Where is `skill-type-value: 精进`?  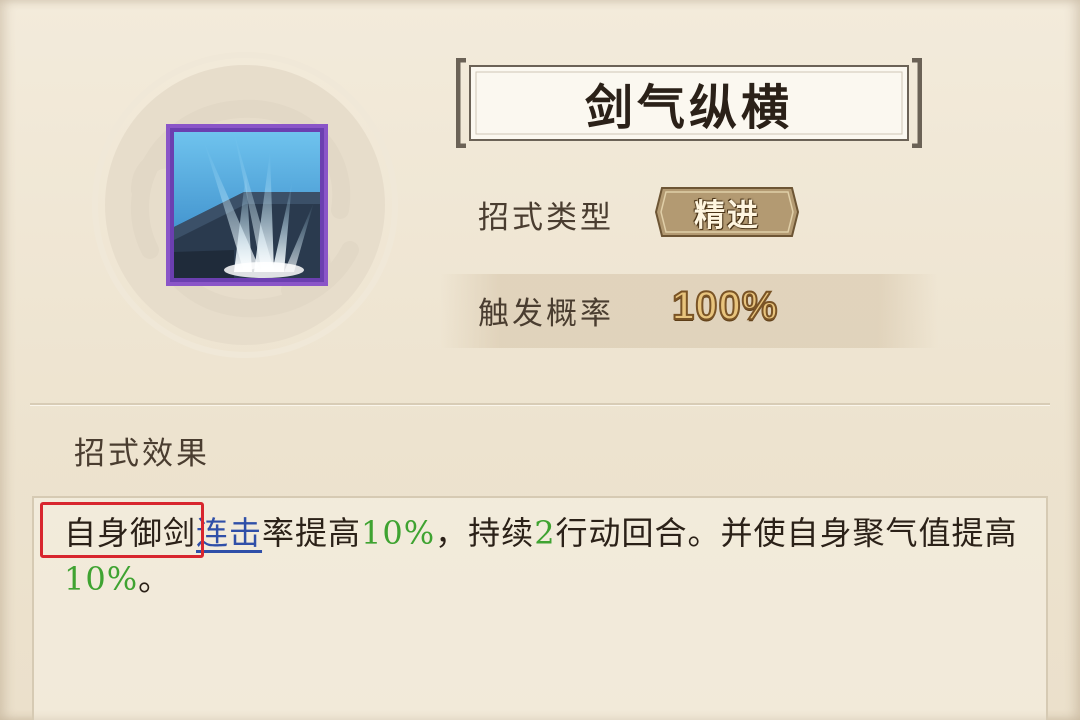 skill-type-value: 精进 is located at coordinates (727, 215).